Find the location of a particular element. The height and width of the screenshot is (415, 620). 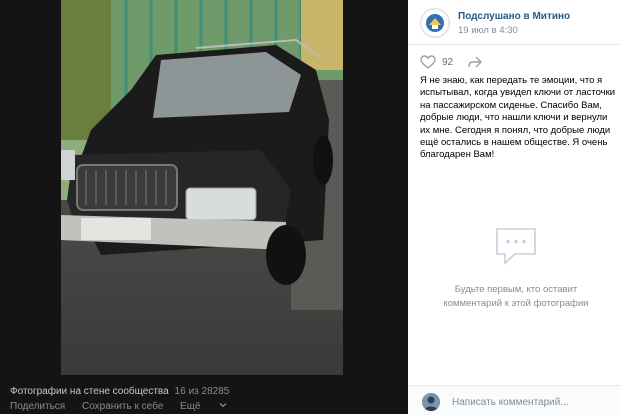

like-count: 92 is located at coordinates (448, 62).